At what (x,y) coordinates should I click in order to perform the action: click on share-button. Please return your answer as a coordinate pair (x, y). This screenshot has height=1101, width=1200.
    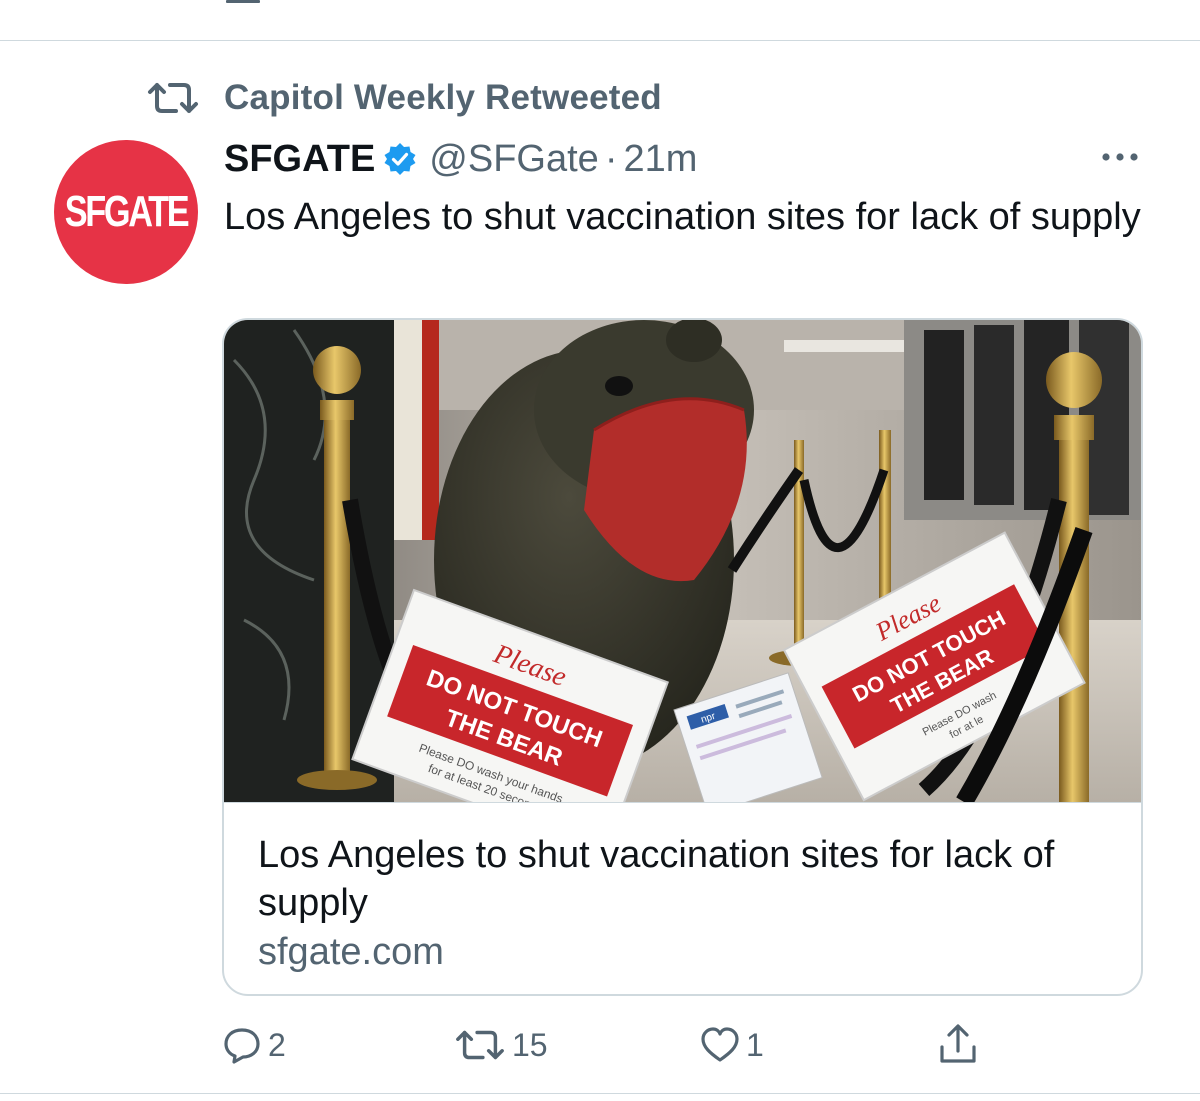
    Looking at the image, I should click on (958, 1045).